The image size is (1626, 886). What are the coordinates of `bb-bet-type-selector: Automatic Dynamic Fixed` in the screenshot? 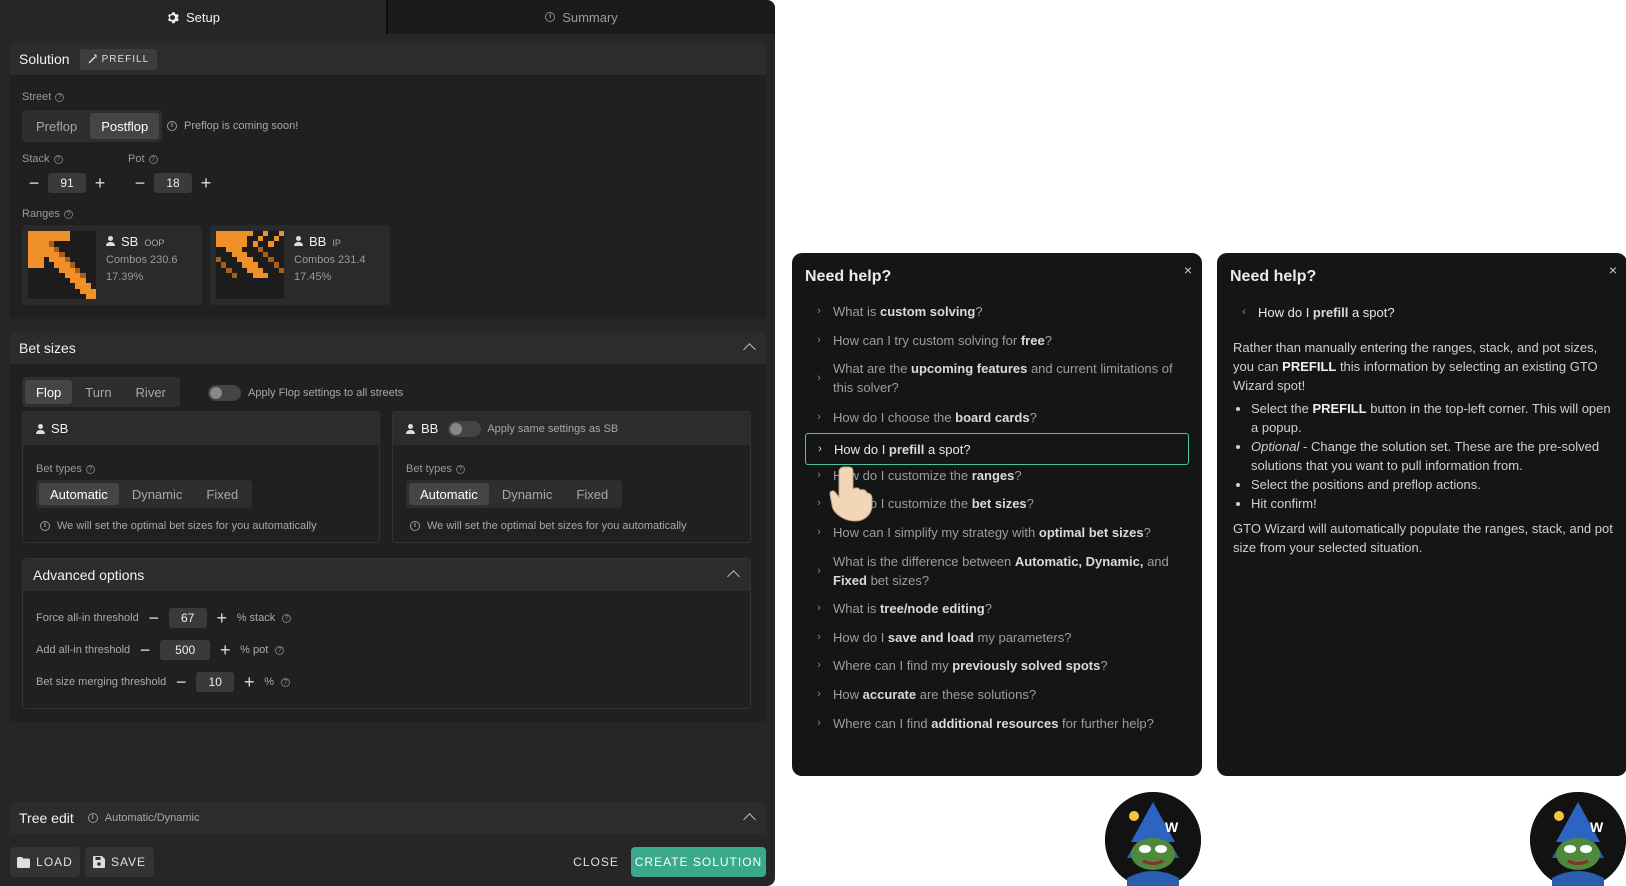 It's located at (514, 494).